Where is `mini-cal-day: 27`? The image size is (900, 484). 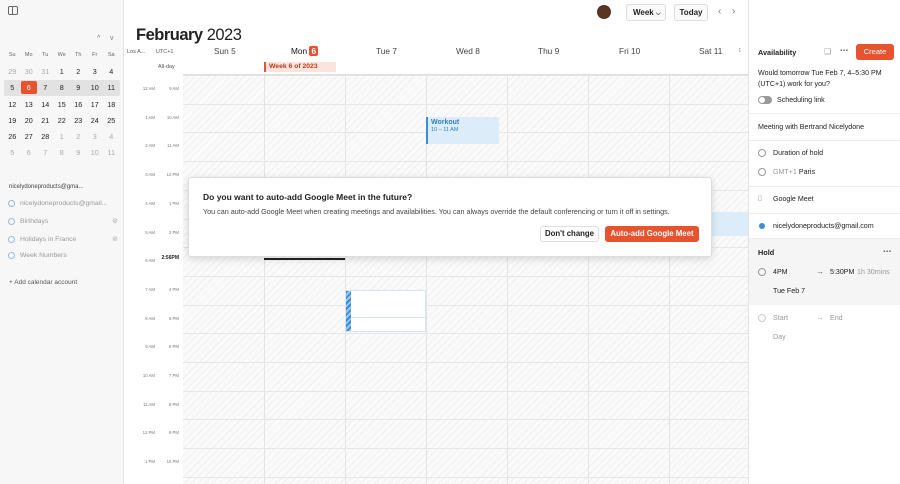
mini-cal-day: 27 is located at coordinates (29, 136).